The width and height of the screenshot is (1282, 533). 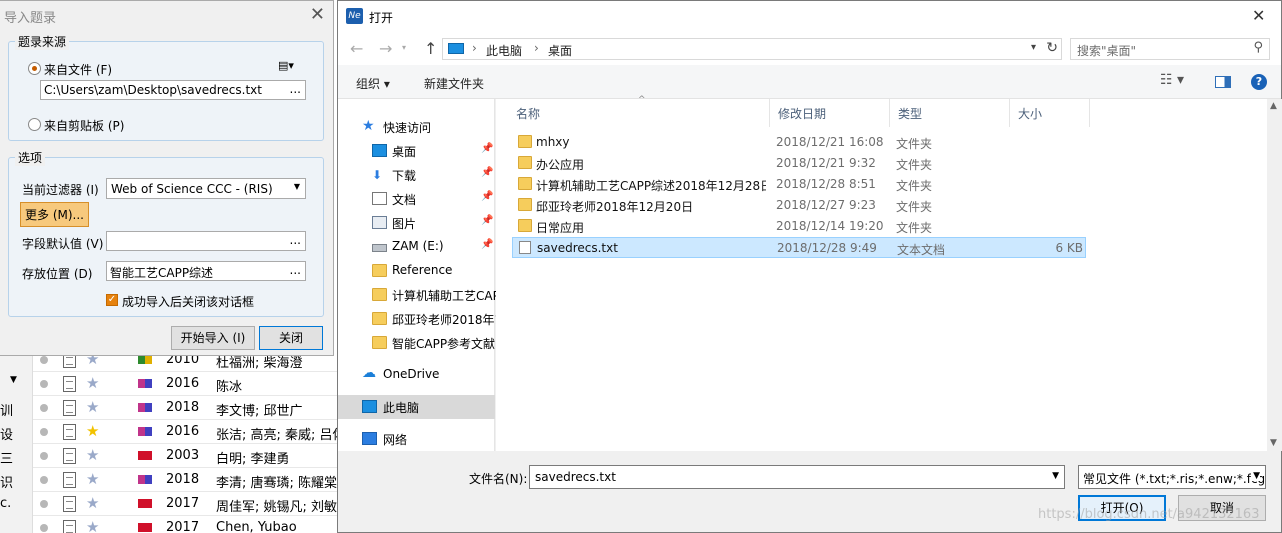 What do you see at coordinates (192, 189) in the screenshot?
I see `filter-value: Web of Science CCC - (RIS)` at bounding box center [192, 189].